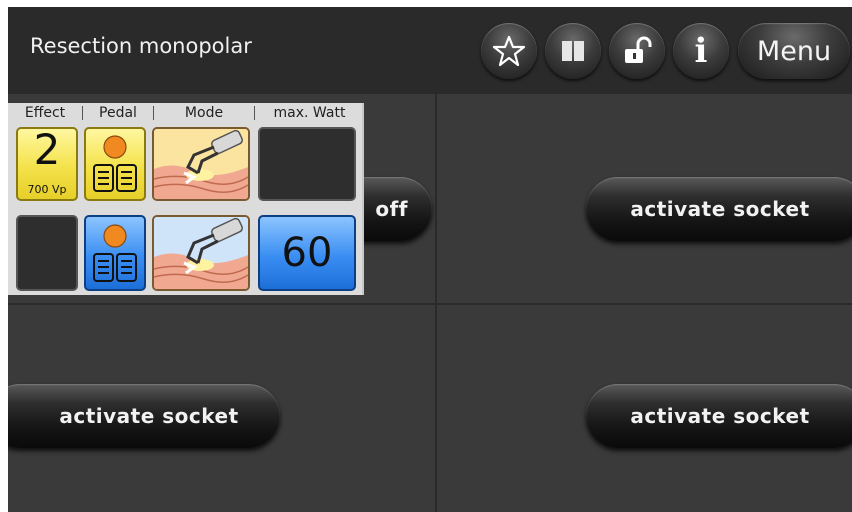  I want to click on max-watt-tile-row1, so click(307, 164).